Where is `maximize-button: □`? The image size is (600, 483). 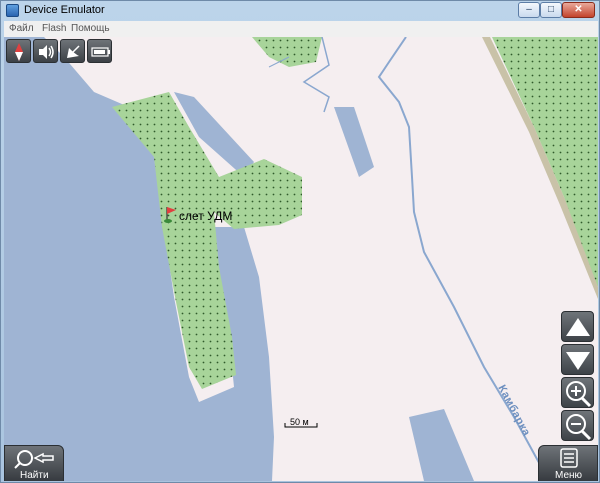
maximize-button: □ is located at coordinates (551, 10).